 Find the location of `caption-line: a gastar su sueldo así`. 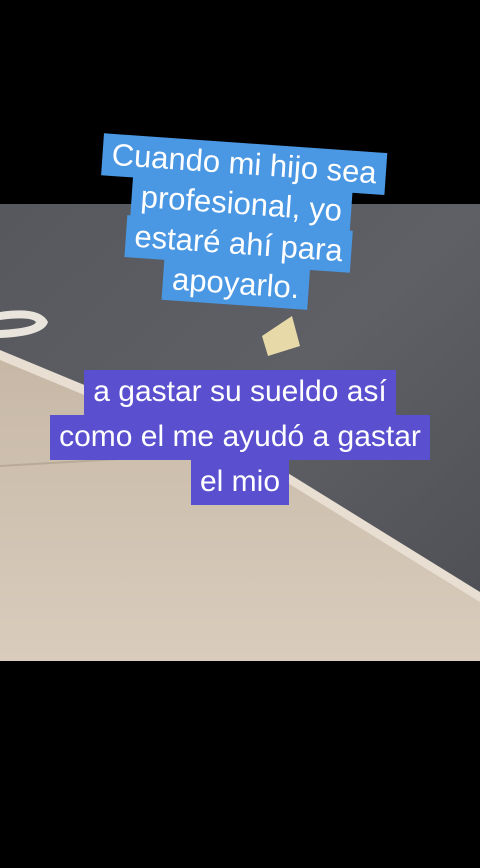

caption-line: a gastar su sueldo así is located at coordinates (240, 392).